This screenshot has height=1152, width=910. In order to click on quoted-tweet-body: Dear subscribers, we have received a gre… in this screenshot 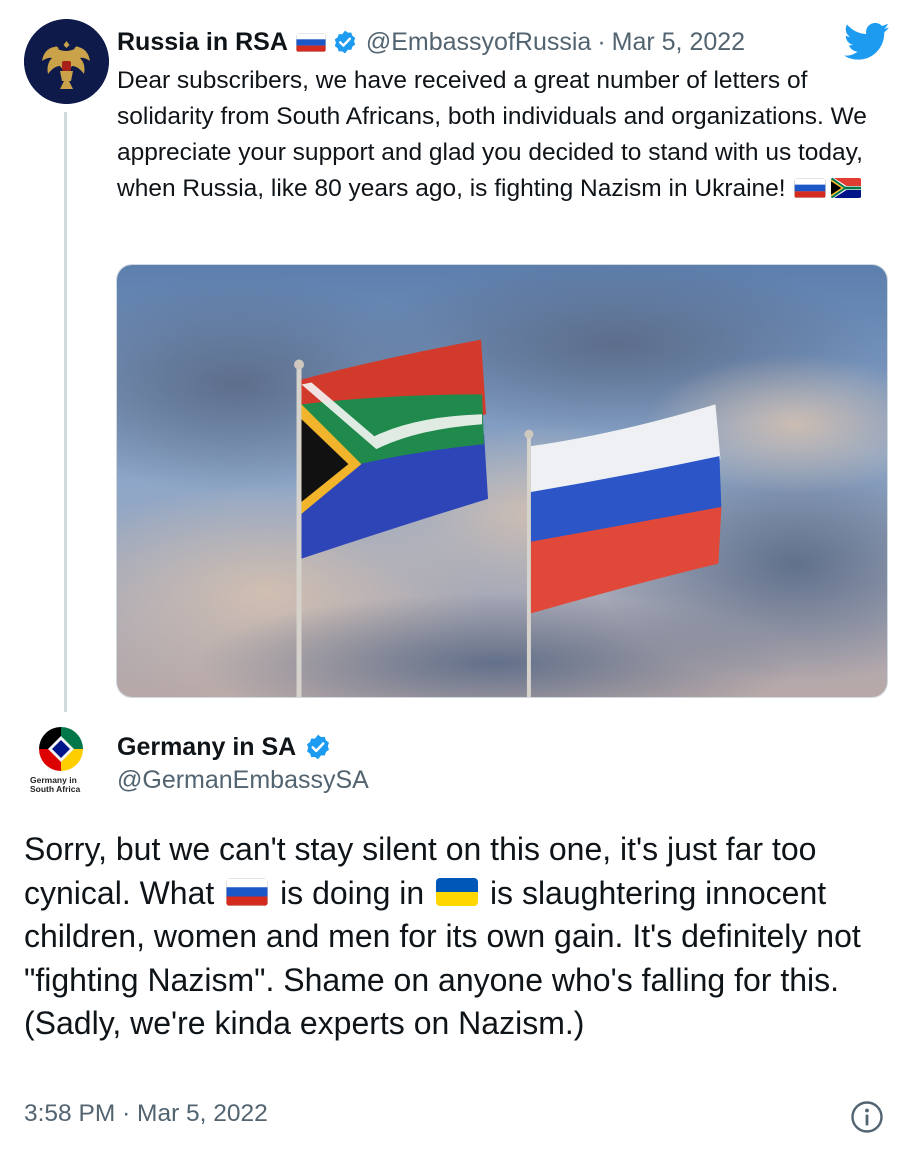, I will do `click(492, 134)`.